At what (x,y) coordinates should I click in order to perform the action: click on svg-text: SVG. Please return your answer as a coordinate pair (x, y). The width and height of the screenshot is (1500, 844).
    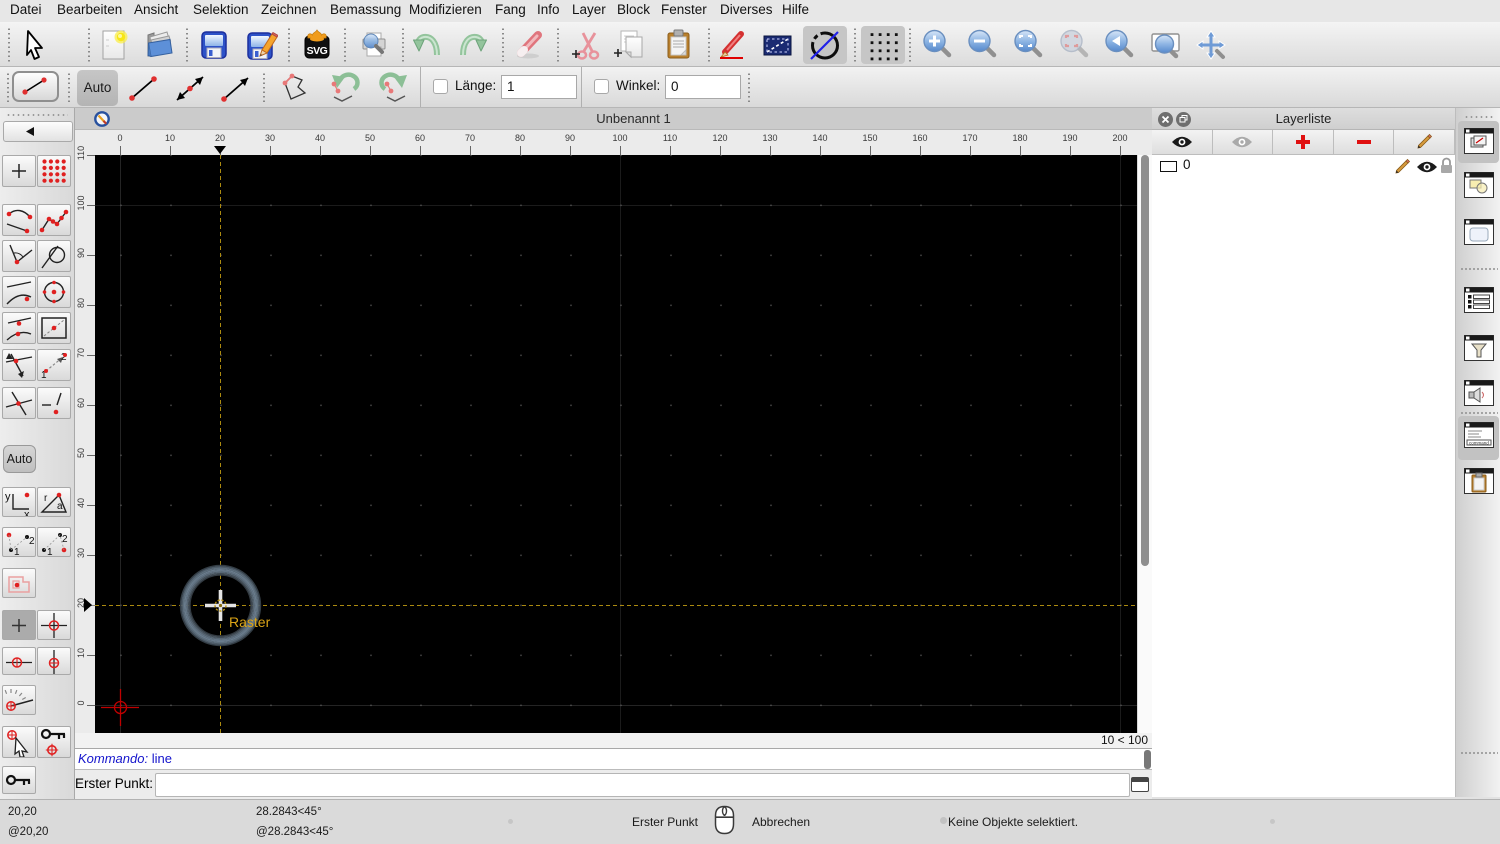
    Looking at the image, I should click on (317, 51).